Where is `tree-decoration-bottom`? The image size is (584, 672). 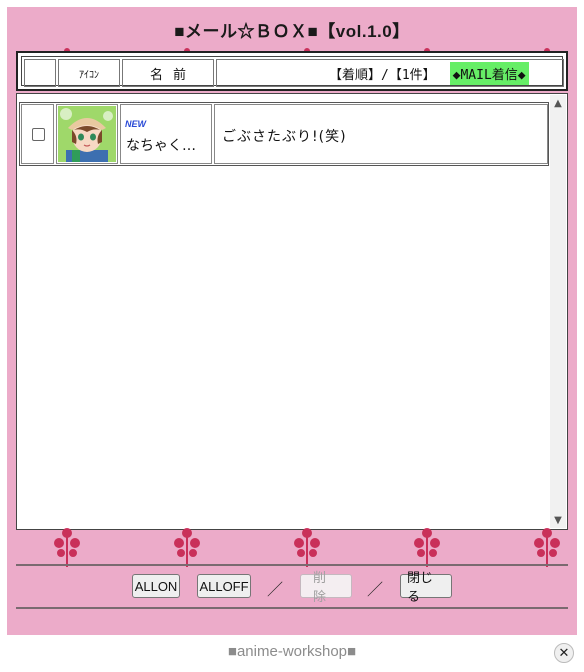 tree-decoration-bottom is located at coordinates (307, 547).